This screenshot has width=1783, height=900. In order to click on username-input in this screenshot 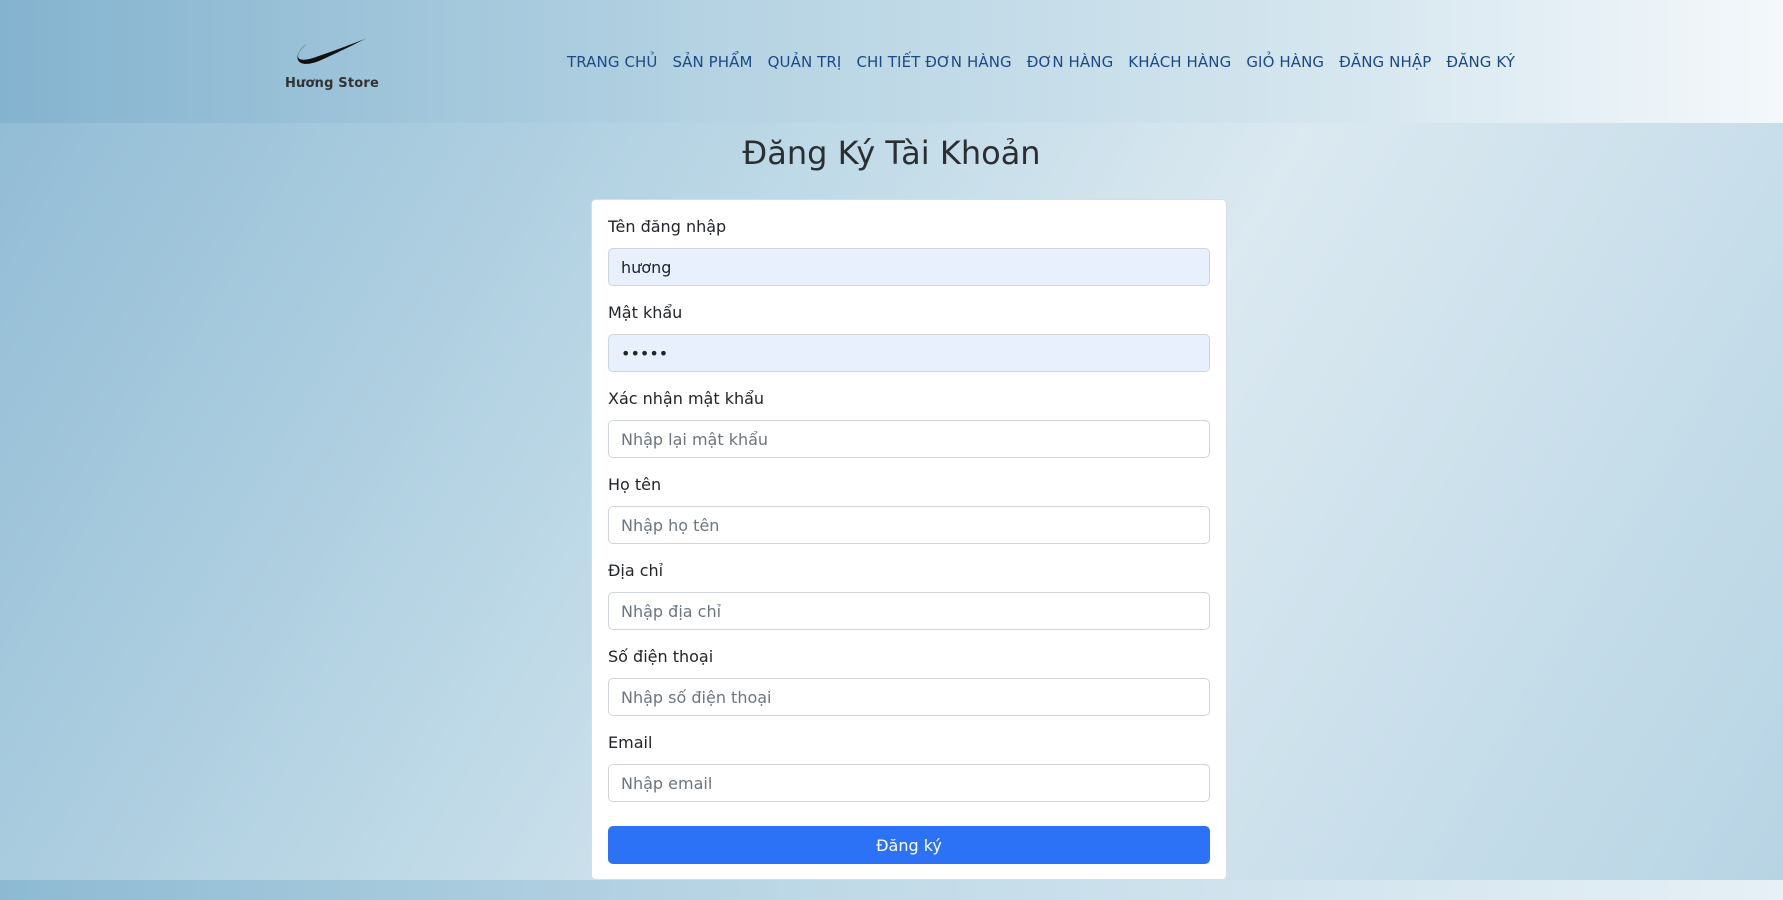, I will do `click(909, 267)`.